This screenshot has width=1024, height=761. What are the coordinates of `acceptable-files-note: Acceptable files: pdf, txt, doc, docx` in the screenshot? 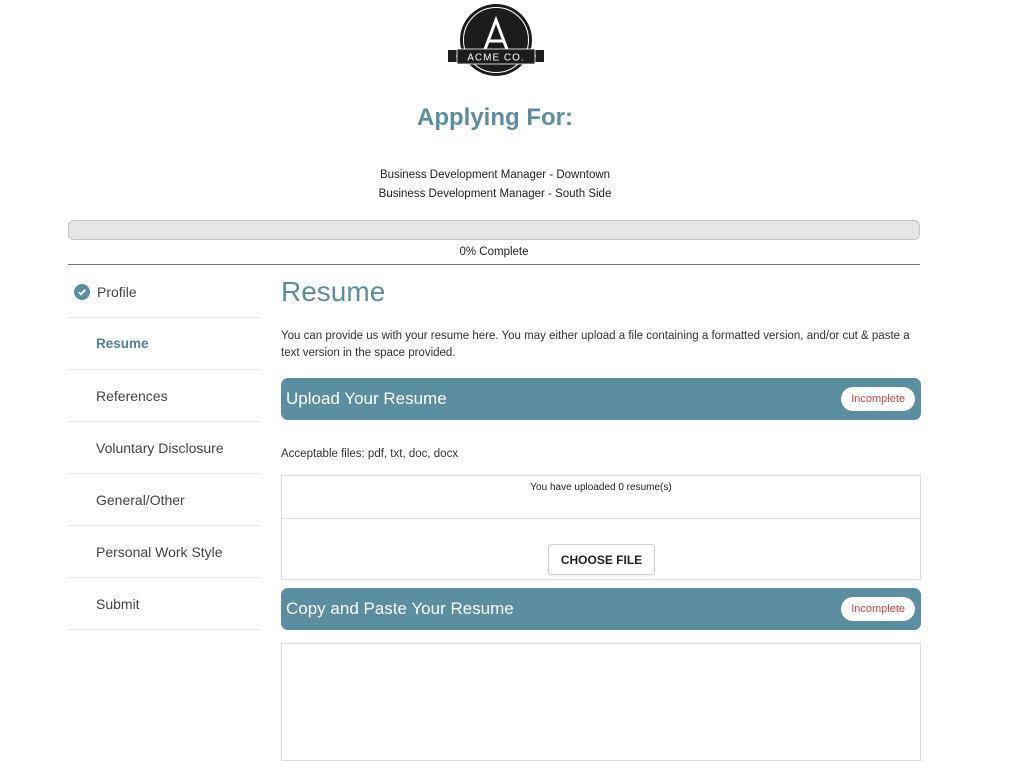 It's located at (370, 454).